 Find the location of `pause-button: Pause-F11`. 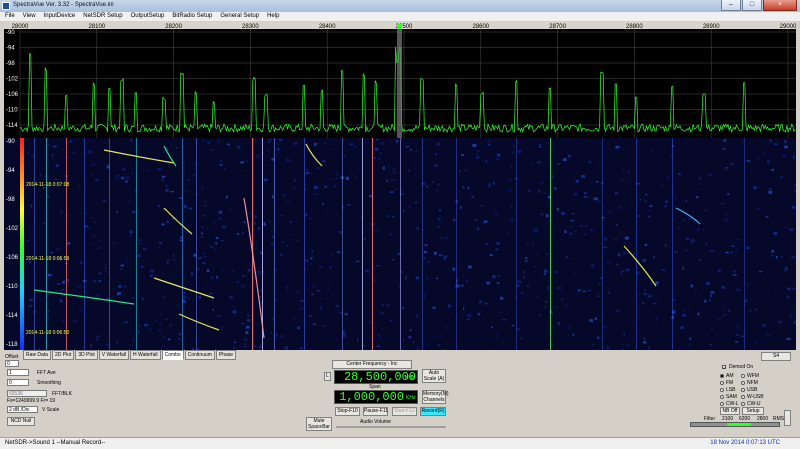

pause-button: Pause-F11 is located at coordinates (375, 411).